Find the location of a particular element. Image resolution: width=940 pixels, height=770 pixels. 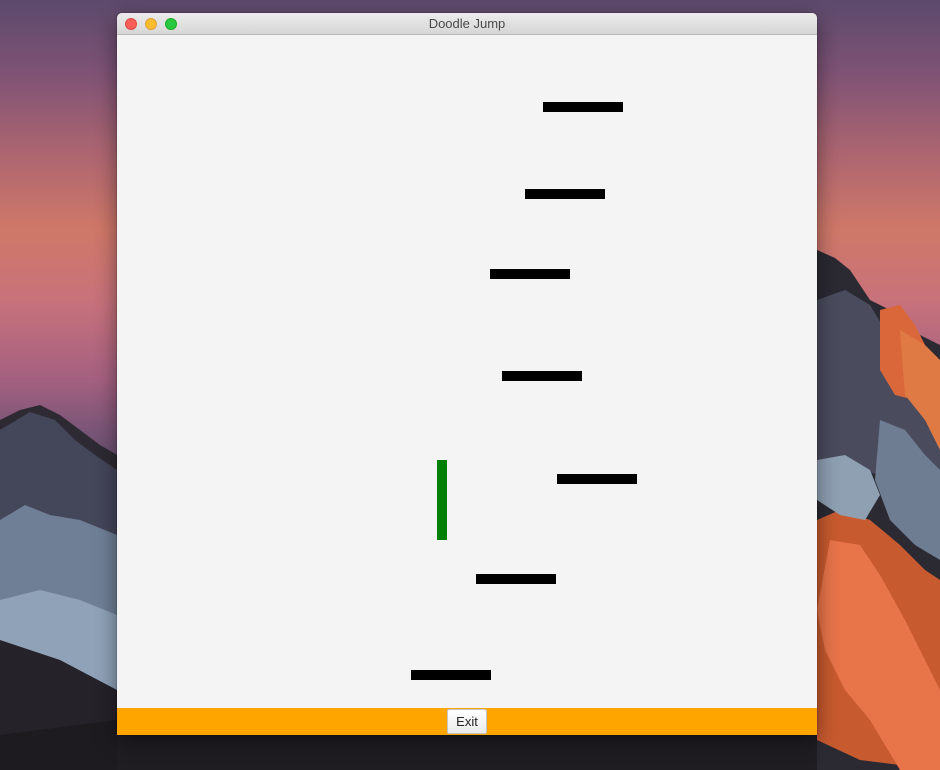

title-bar: Doodle Jump is located at coordinates (467, 24).